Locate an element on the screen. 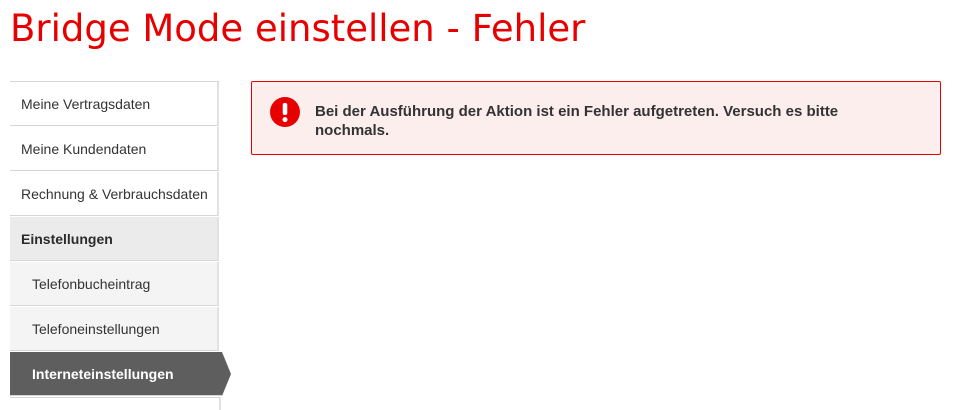 This screenshot has height=410, width=958. sidebar-continuation is located at coordinates (115, 403).